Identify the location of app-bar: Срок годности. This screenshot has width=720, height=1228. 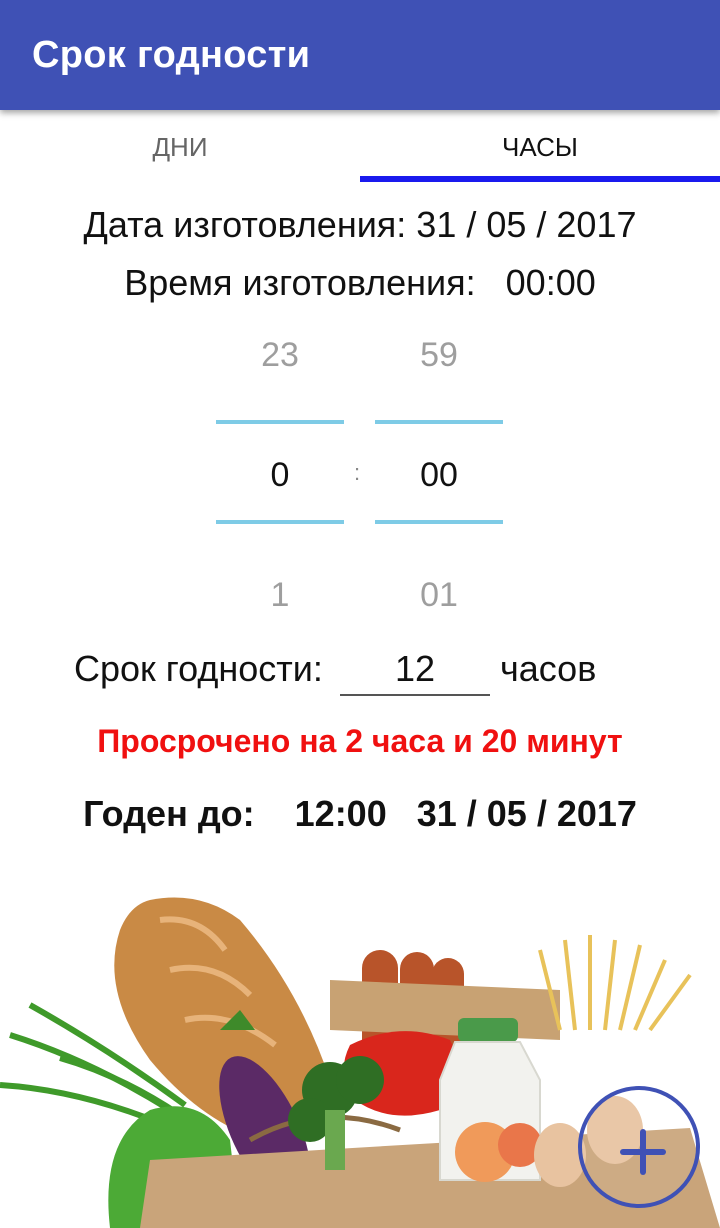
(360, 55).